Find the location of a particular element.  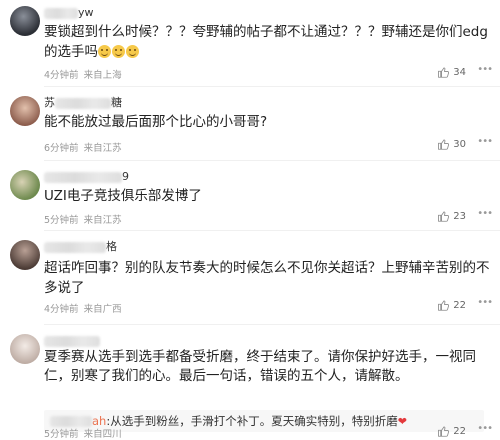

username-prefix: 苏 is located at coordinates (49, 102).